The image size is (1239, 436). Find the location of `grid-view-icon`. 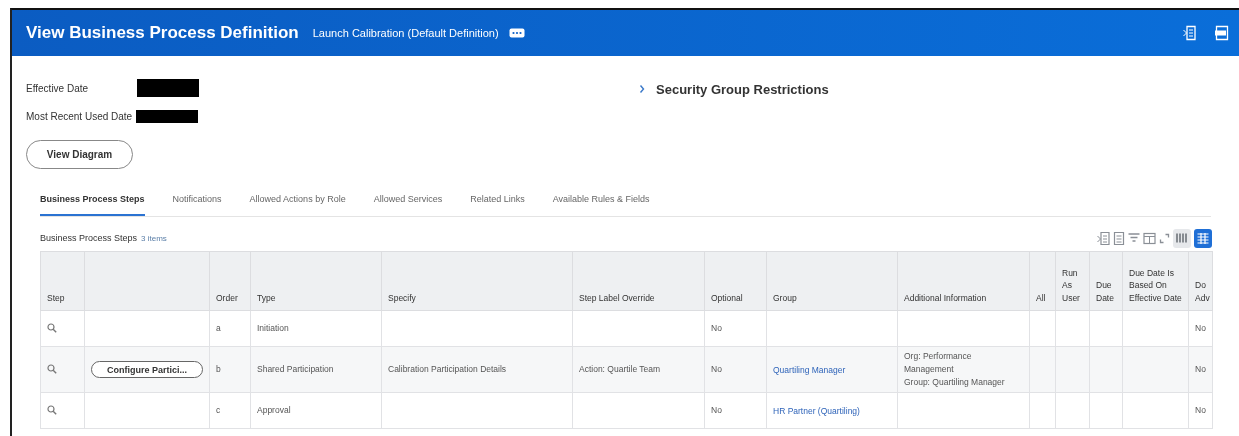

grid-view-icon is located at coordinates (1182, 238).